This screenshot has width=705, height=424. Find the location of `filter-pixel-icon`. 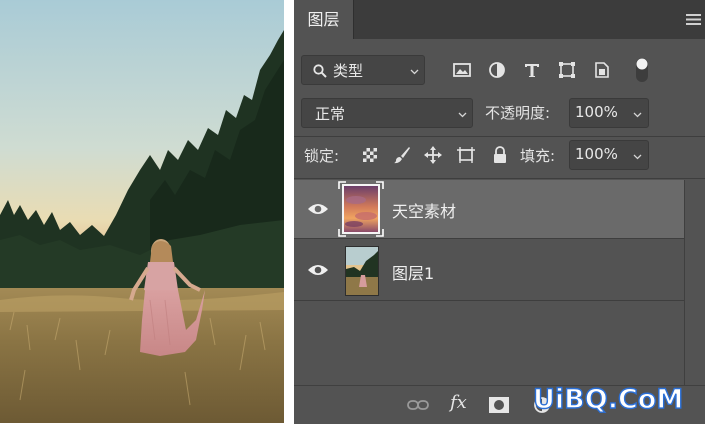

filter-pixel-icon is located at coordinates (462, 70).